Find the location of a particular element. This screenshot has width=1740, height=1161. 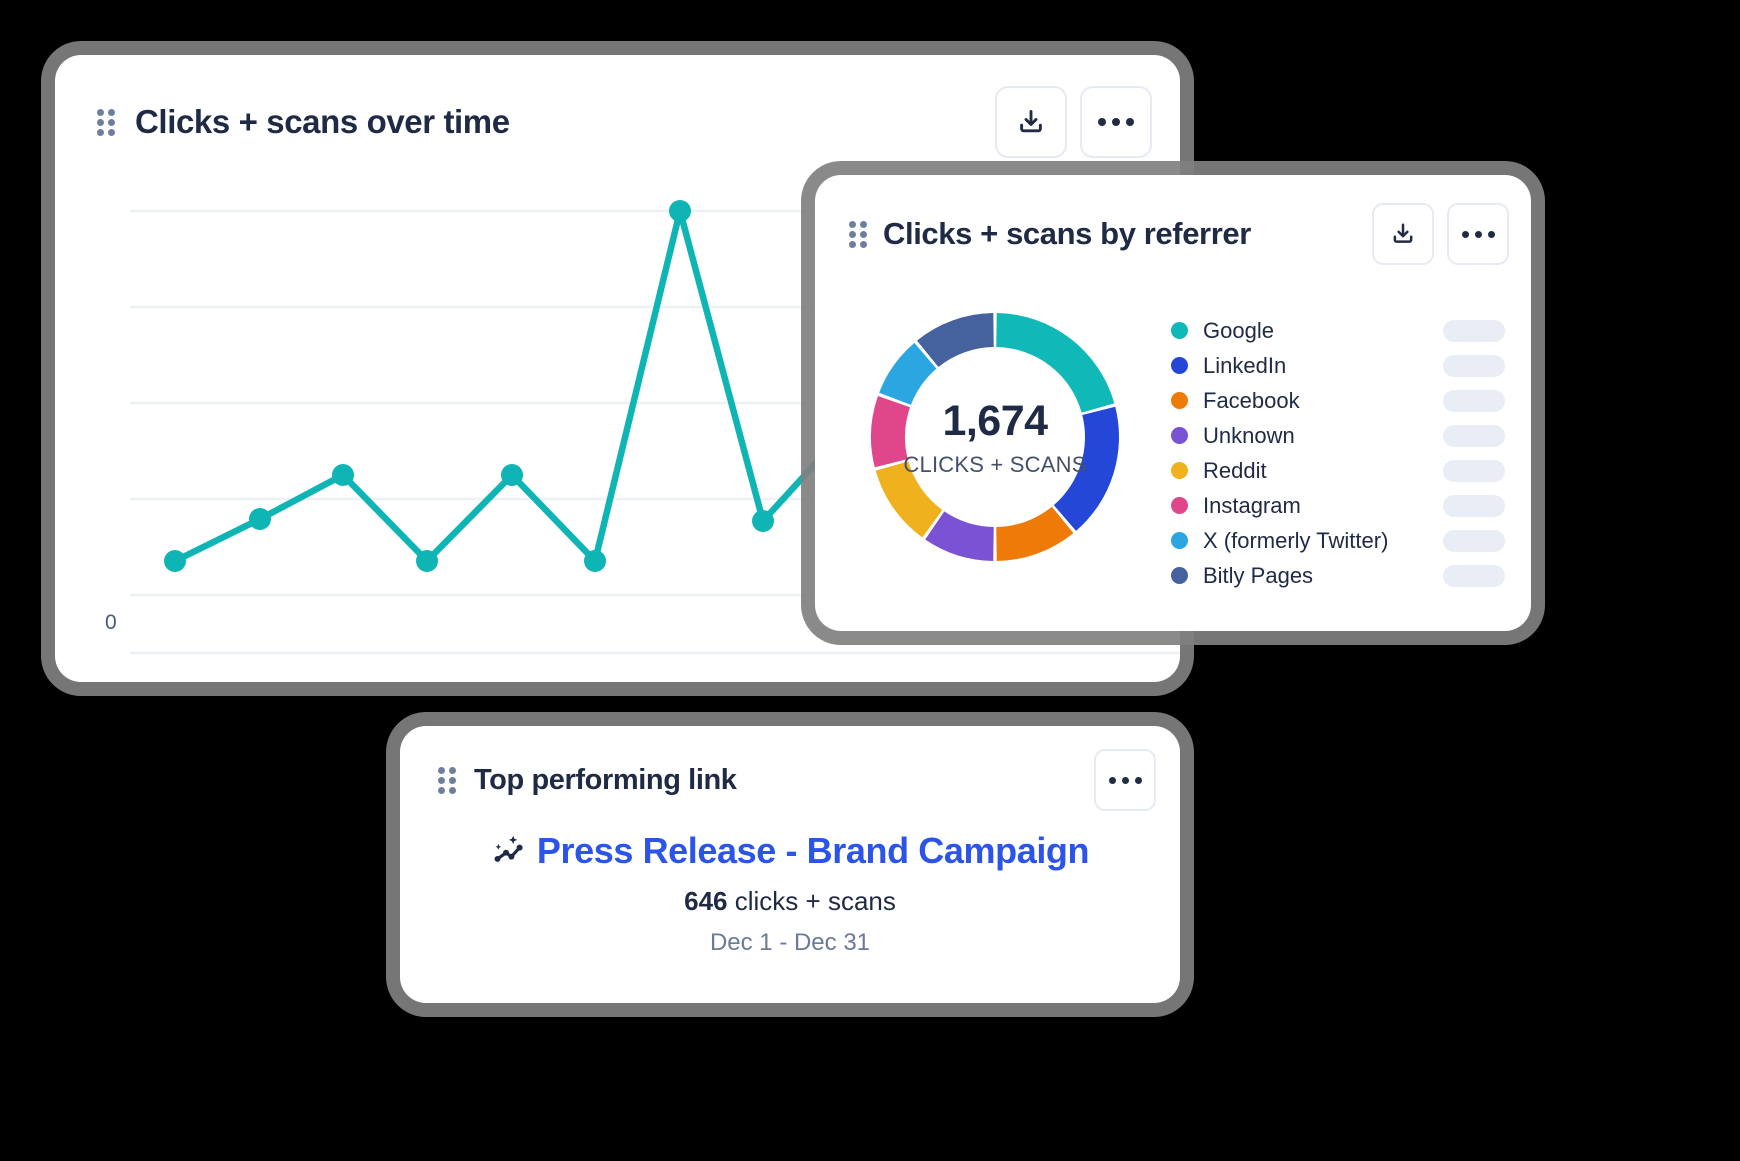

donut-chart: 1,674 CLICKS + SCANS is located at coordinates (995, 437).